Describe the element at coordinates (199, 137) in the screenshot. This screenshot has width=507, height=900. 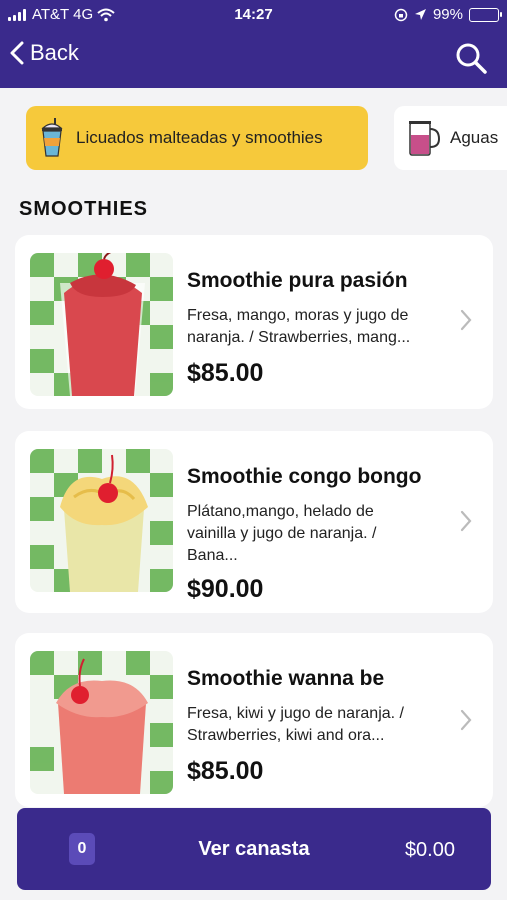
I see `category-label: Licuados malteadas y smoothies` at that location.